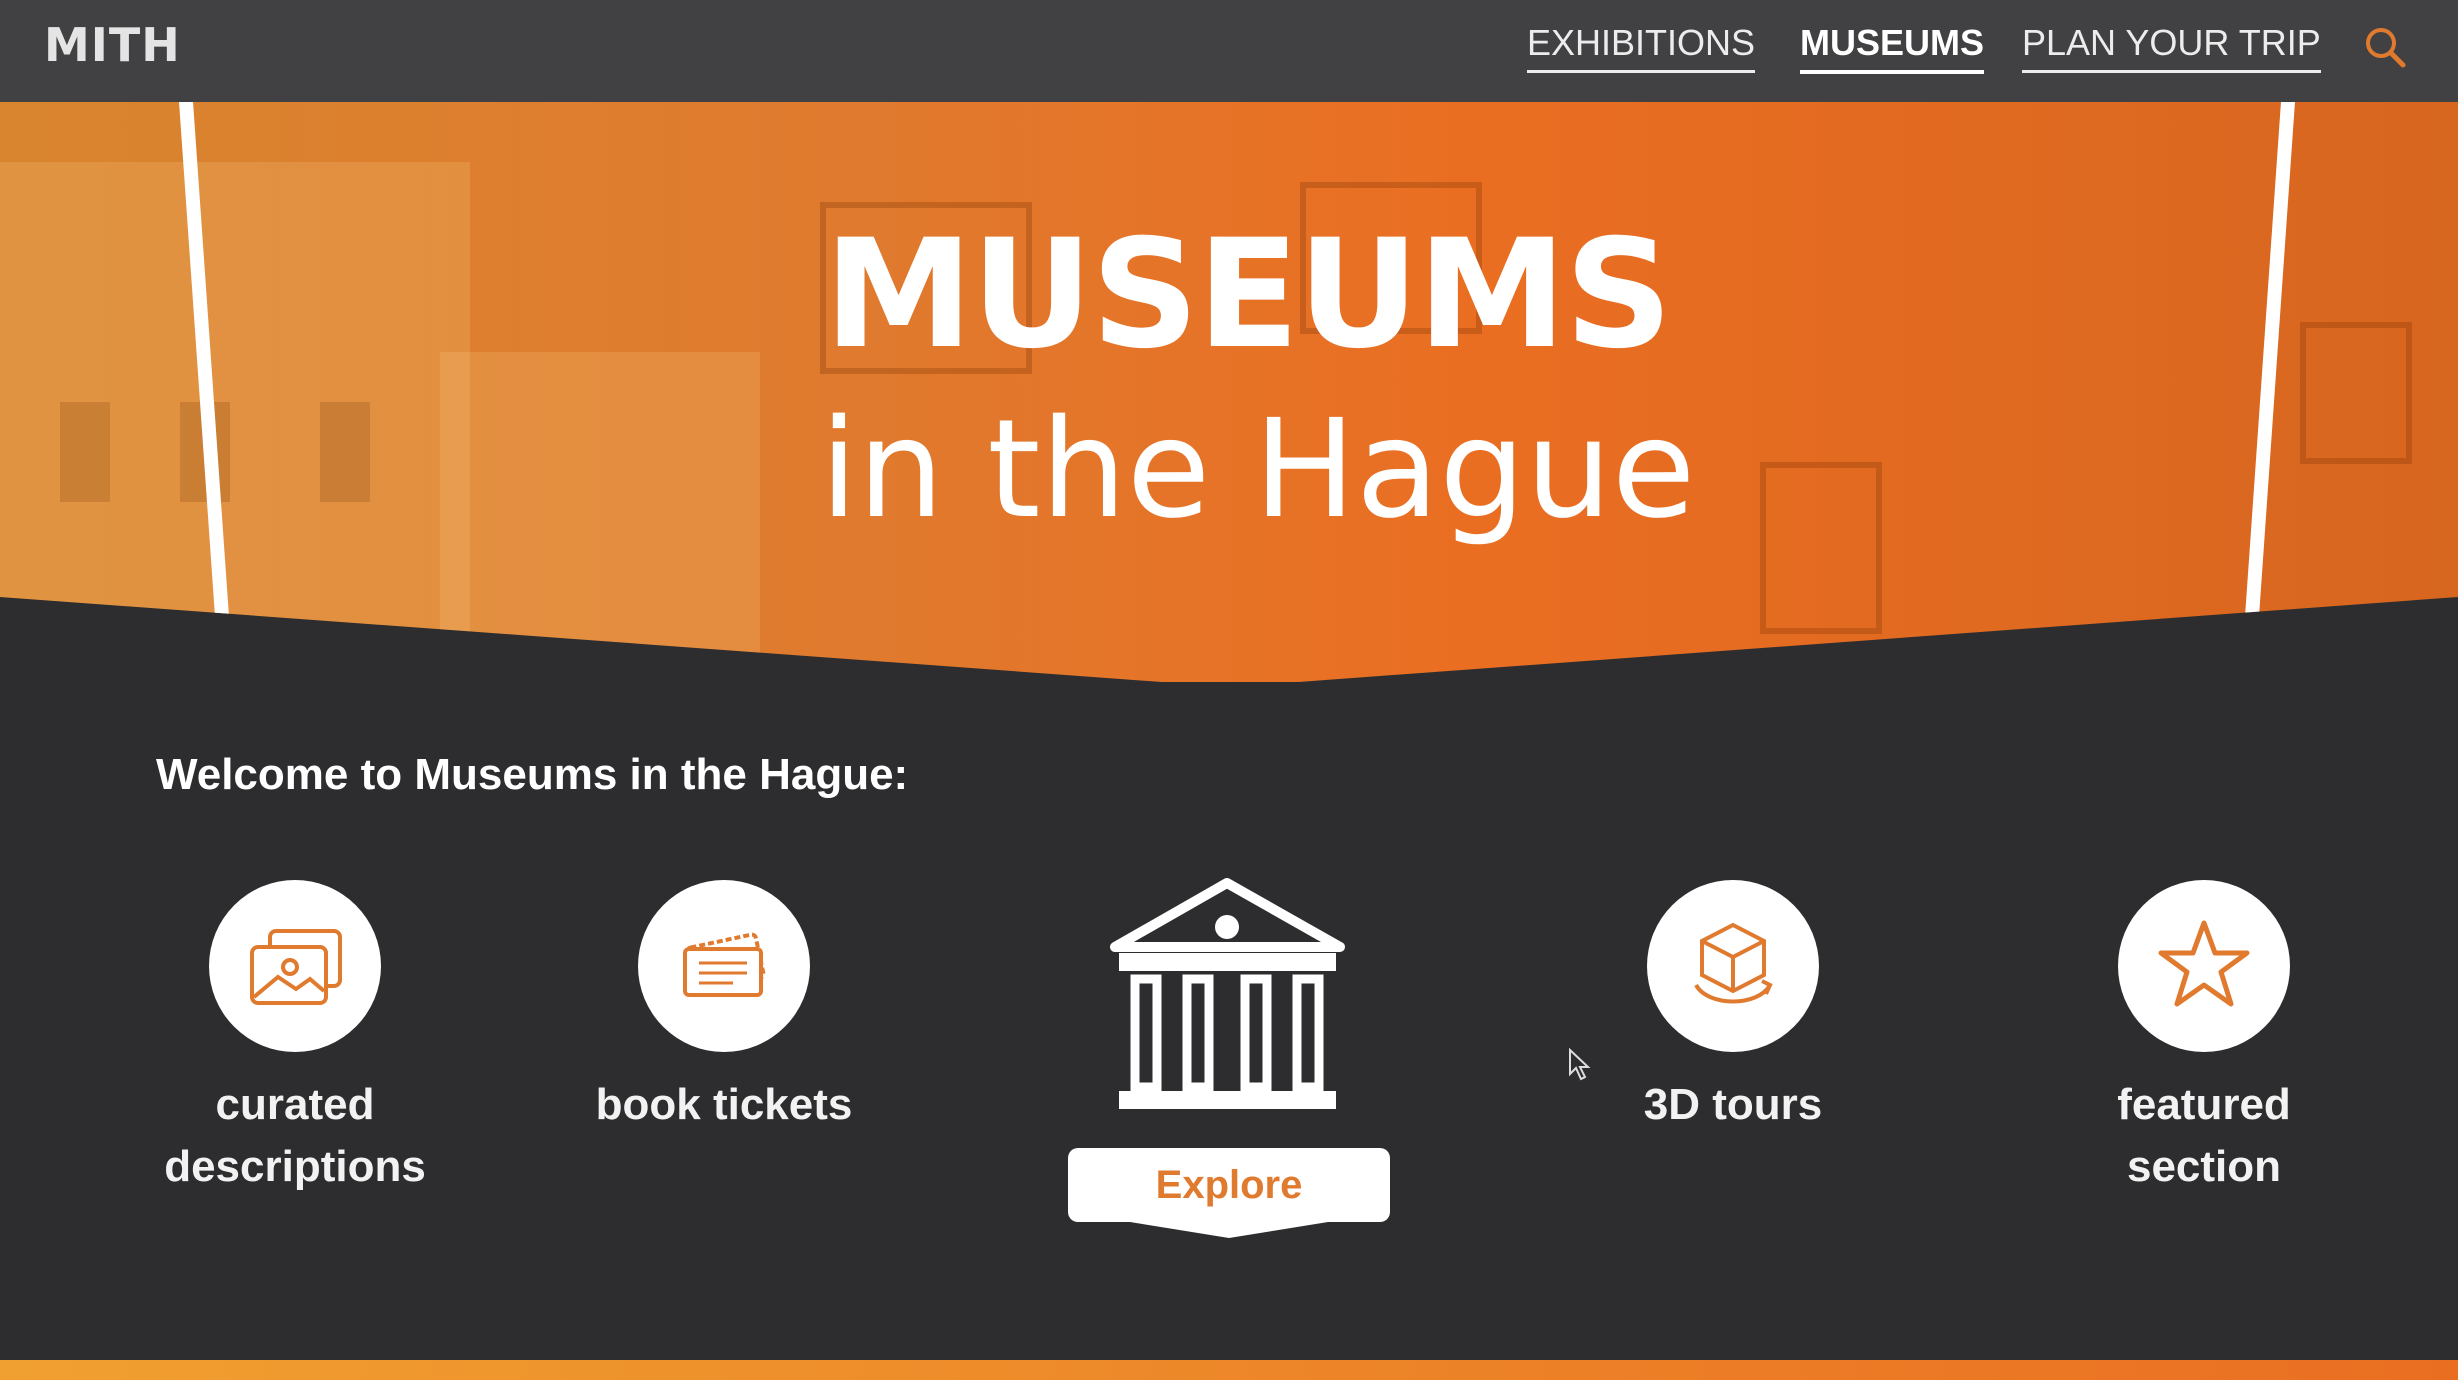  What do you see at coordinates (1258, 470) in the screenshot?
I see `hero-subtitle: in the Hague` at bounding box center [1258, 470].